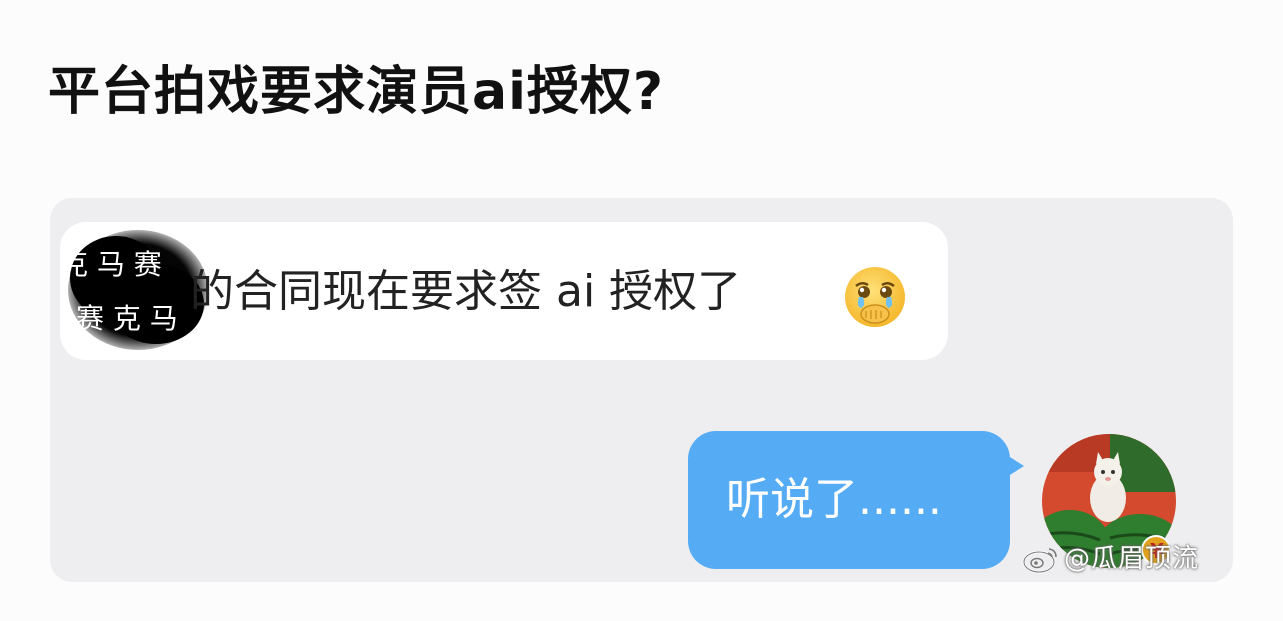  Describe the element at coordinates (1039, 561) in the screenshot. I see `weibo-logo-icon` at that location.